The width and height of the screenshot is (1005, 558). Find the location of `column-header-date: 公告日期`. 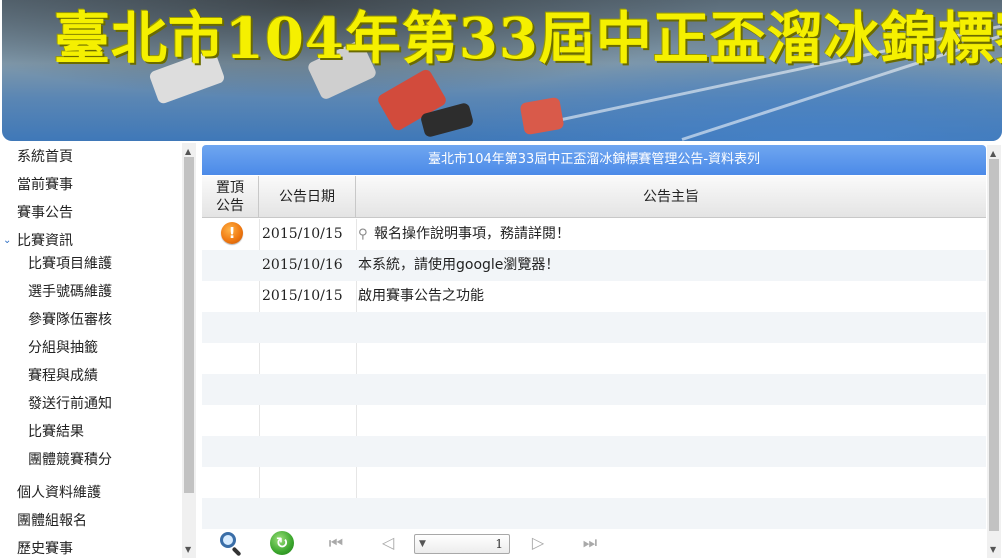

column-header-date: 公告日期 is located at coordinates (307, 197).